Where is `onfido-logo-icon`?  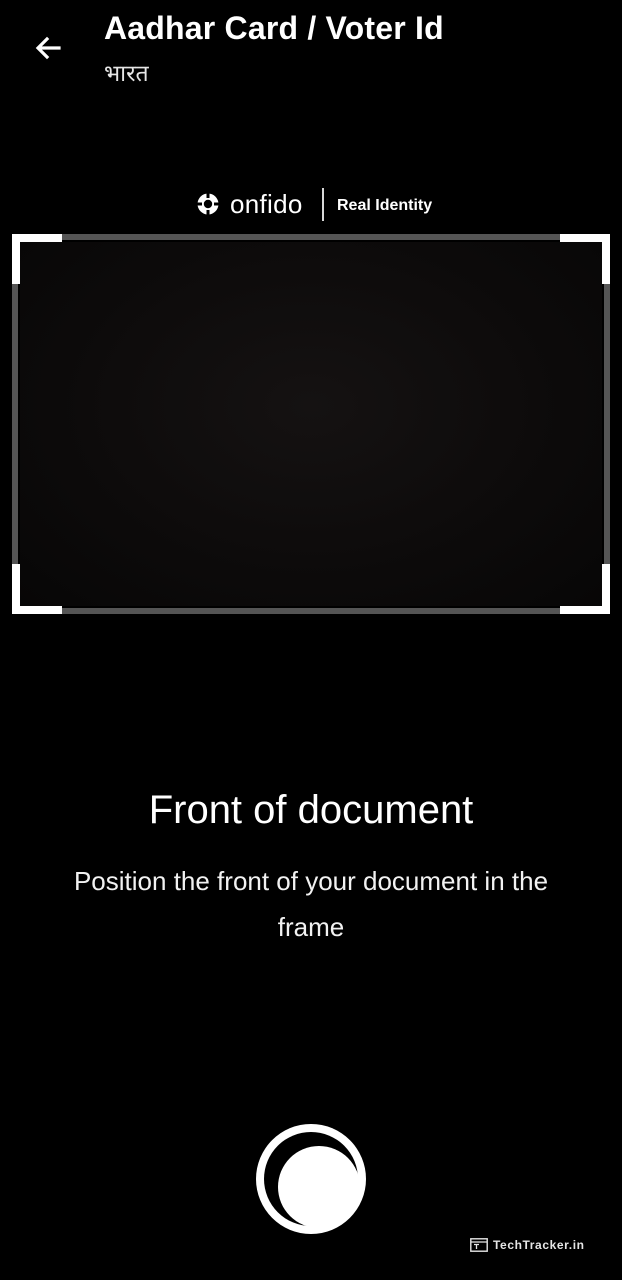
onfido-logo-icon is located at coordinates (208, 204).